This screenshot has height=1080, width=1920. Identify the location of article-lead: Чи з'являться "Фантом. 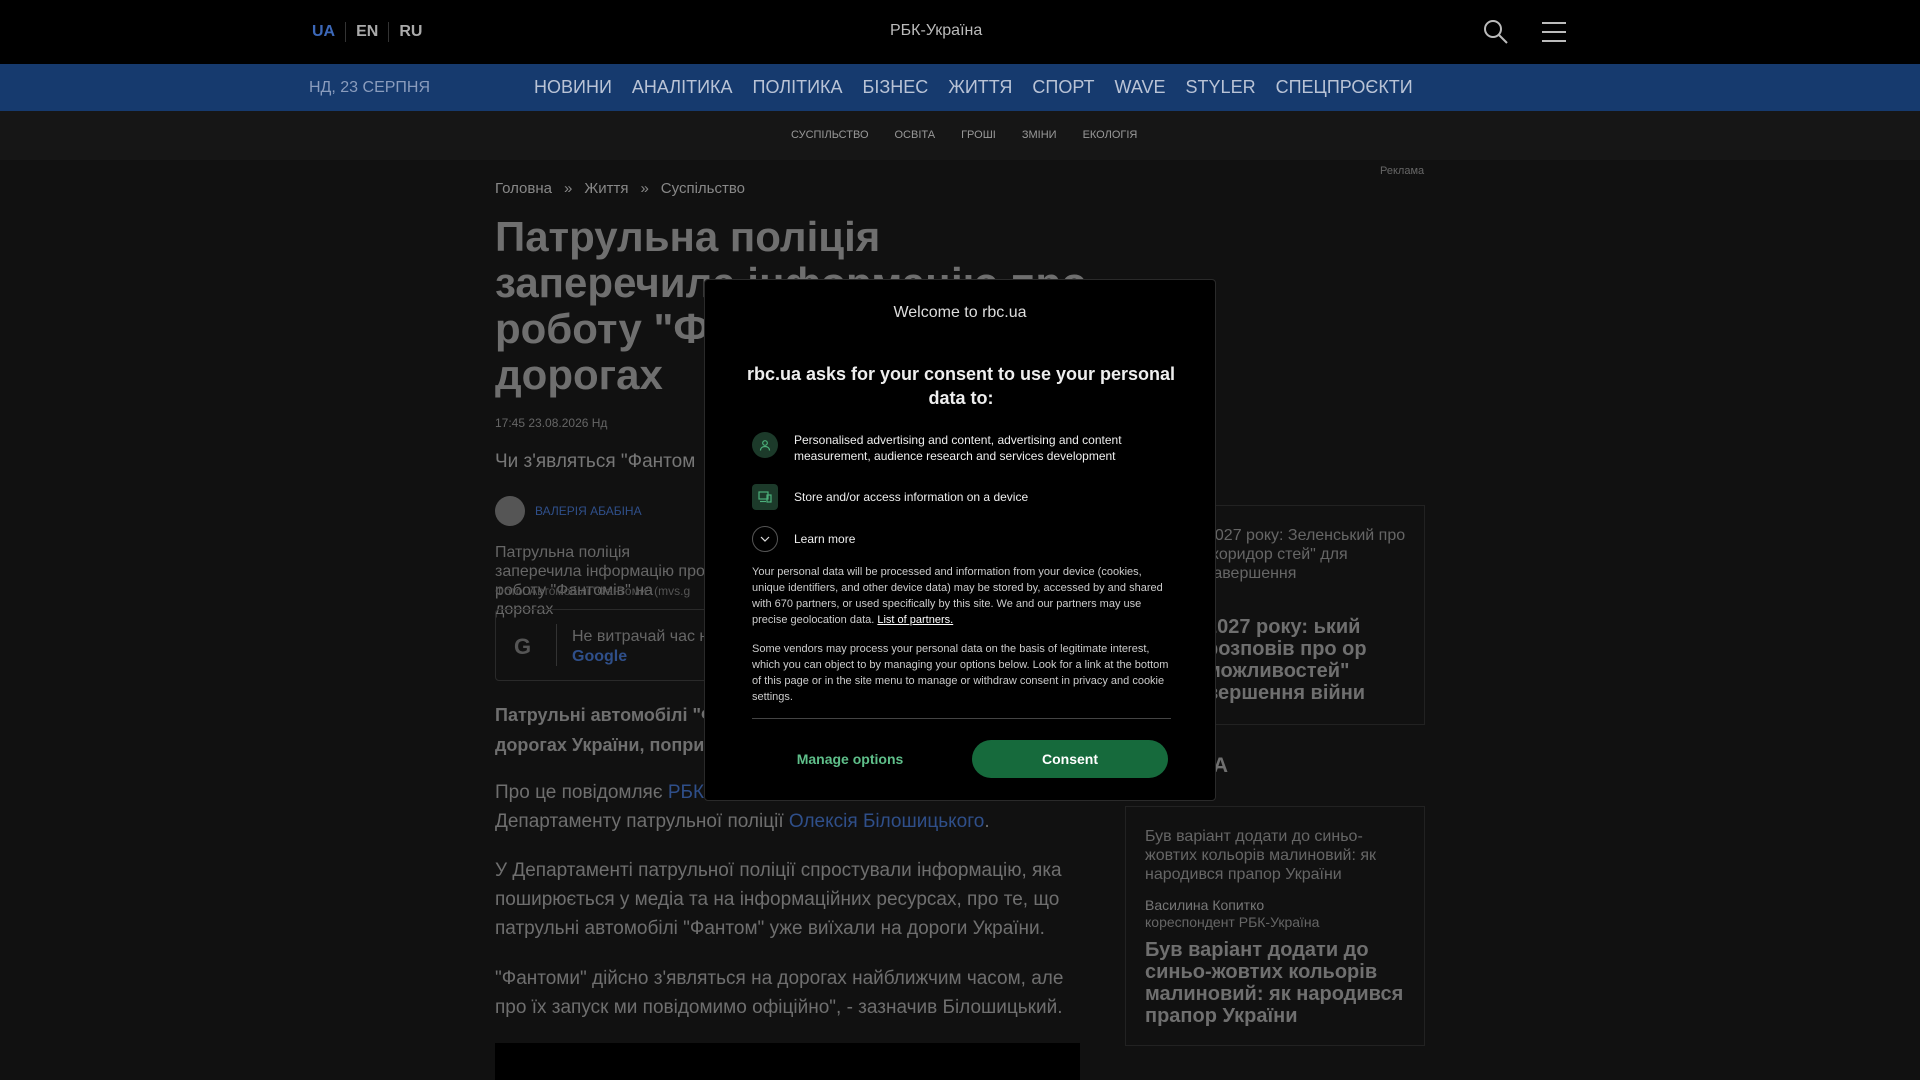
(595, 461).